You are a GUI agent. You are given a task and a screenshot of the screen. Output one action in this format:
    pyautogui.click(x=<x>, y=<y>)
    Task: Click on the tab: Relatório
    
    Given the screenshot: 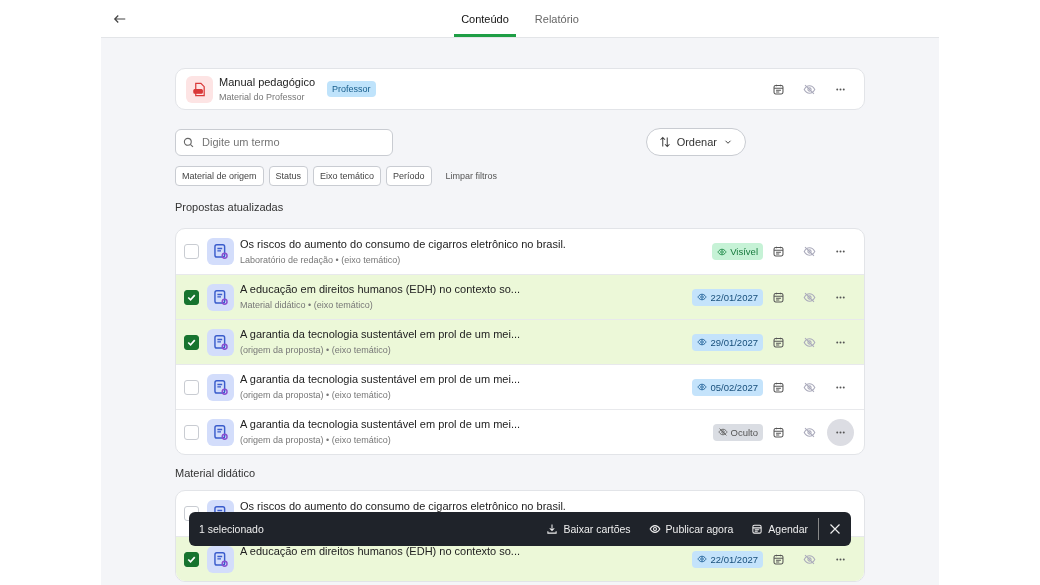 What is the action you would take?
    pyautogui.click(x=556, y=18)
    